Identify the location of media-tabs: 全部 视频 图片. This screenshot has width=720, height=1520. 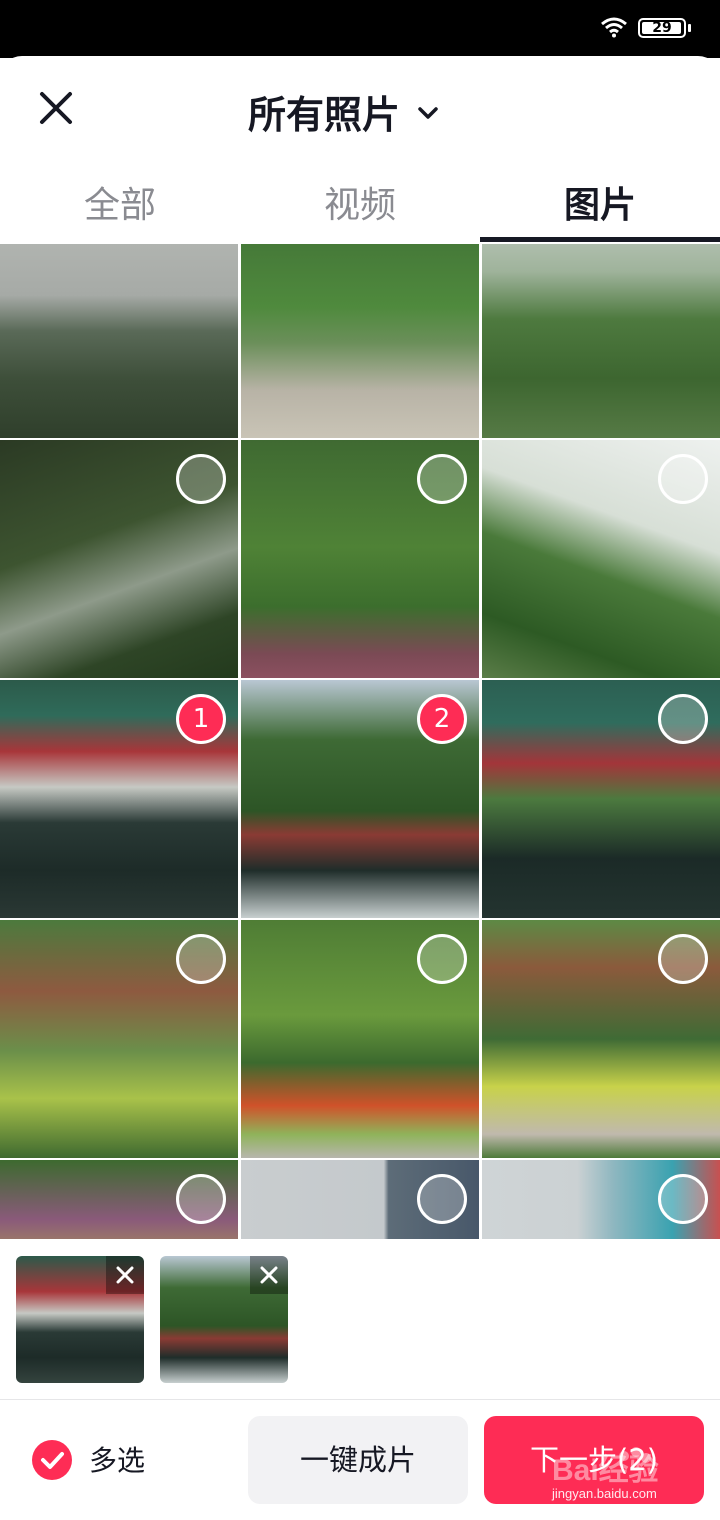
(360, 207).